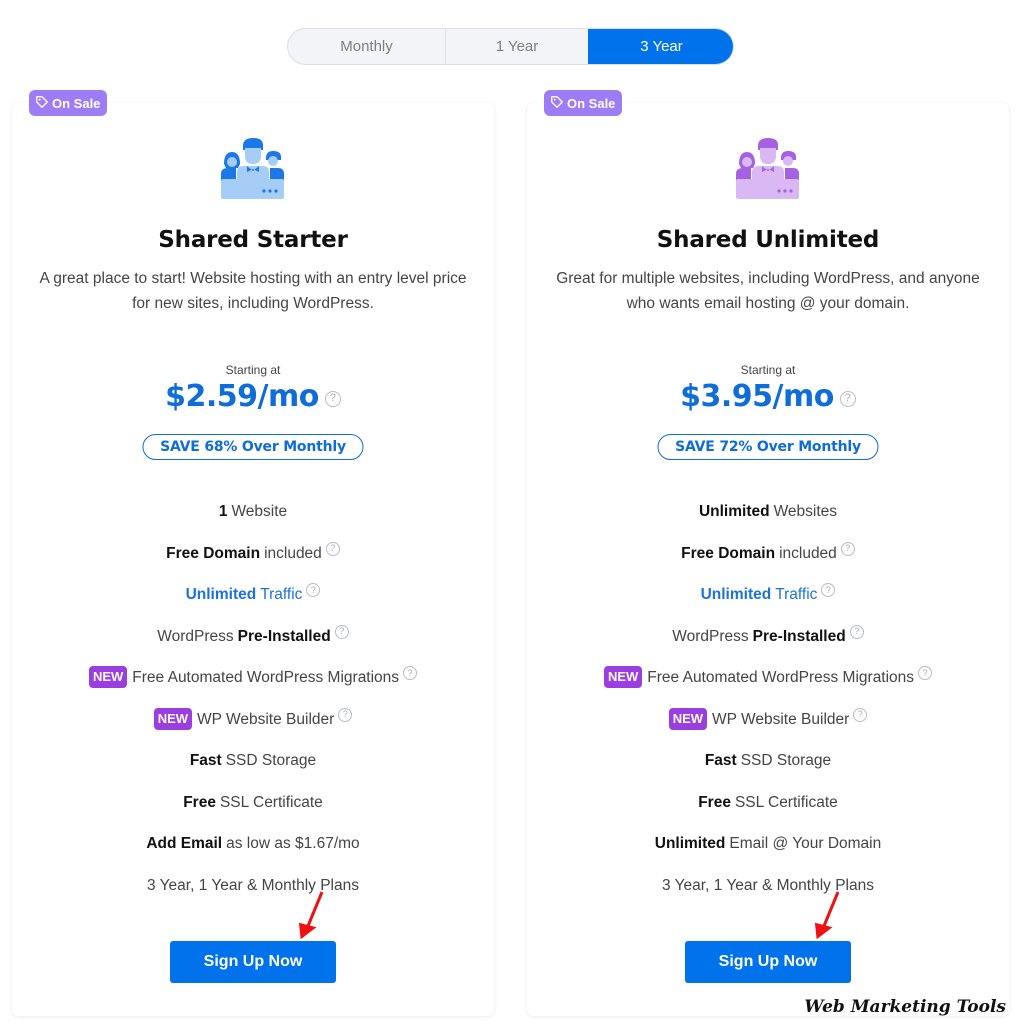 This screenshot has width=1023, height=1024. Describe the element at coordinates (805, 843) in the screenshot. I see `feature-text: Email @ Your Domain` at that location.